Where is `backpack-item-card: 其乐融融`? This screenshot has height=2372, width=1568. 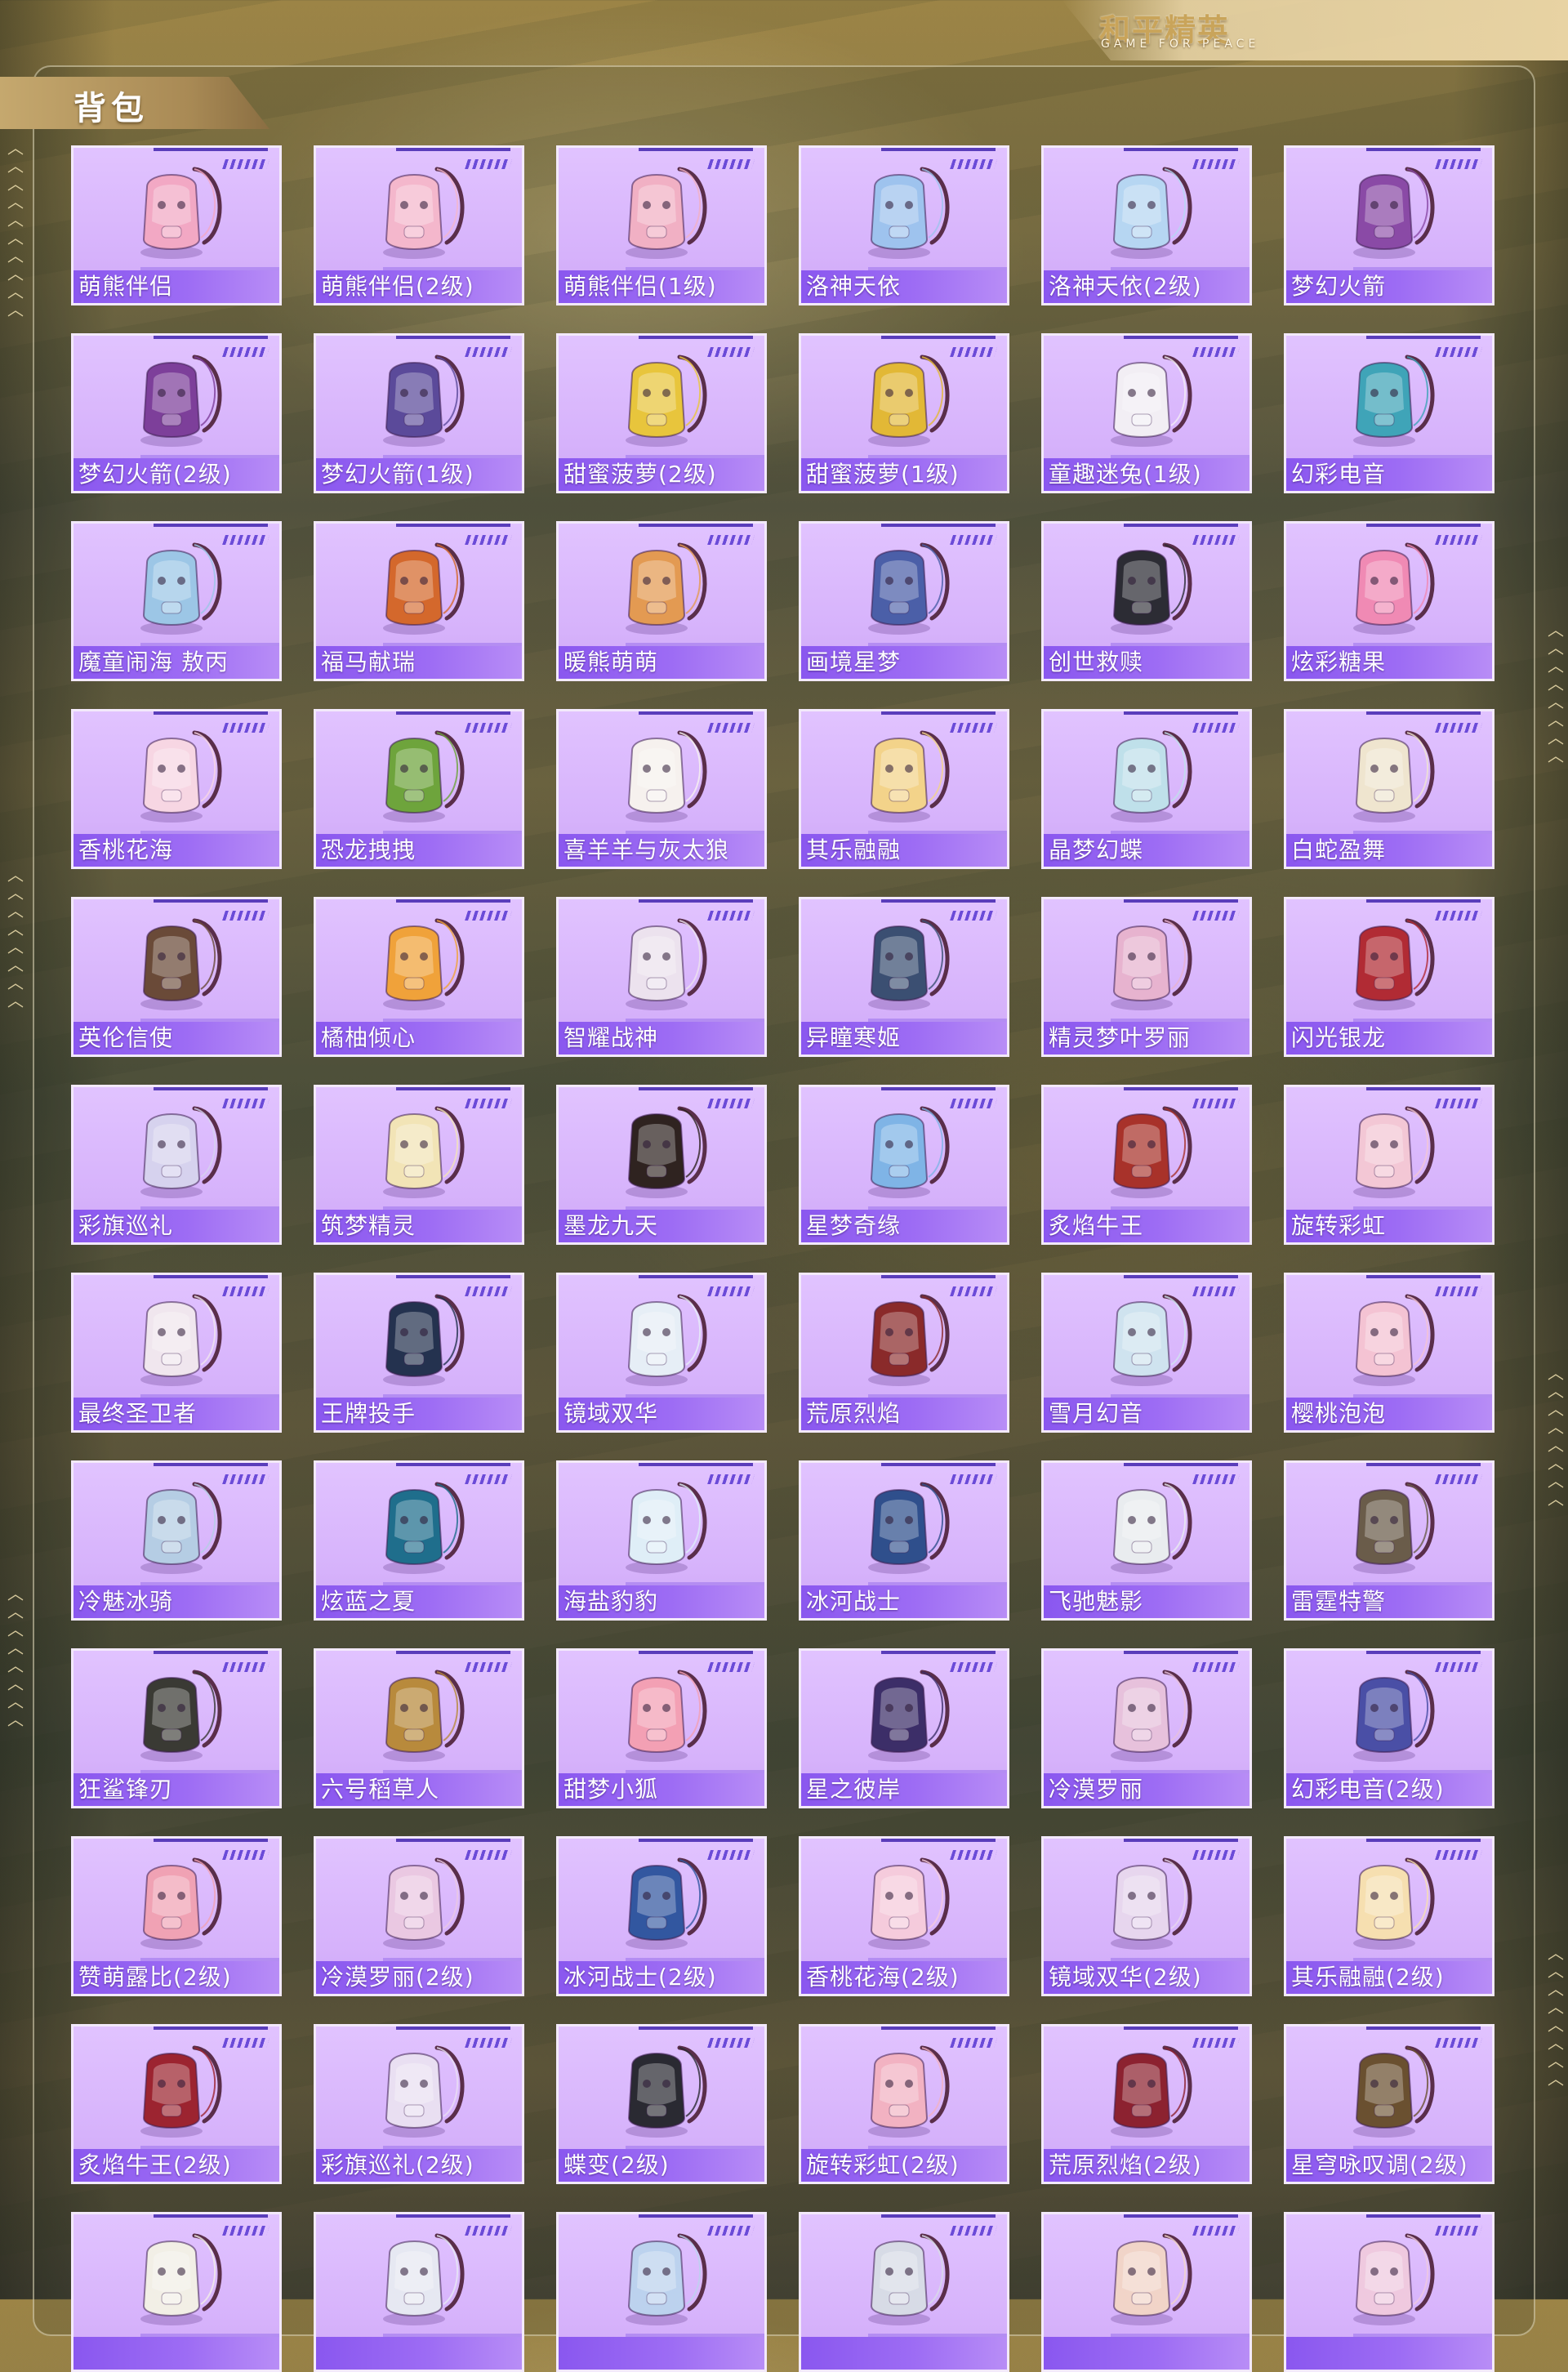
backpack-item-card: 其乐融融 is located at coordinates (904, 789).